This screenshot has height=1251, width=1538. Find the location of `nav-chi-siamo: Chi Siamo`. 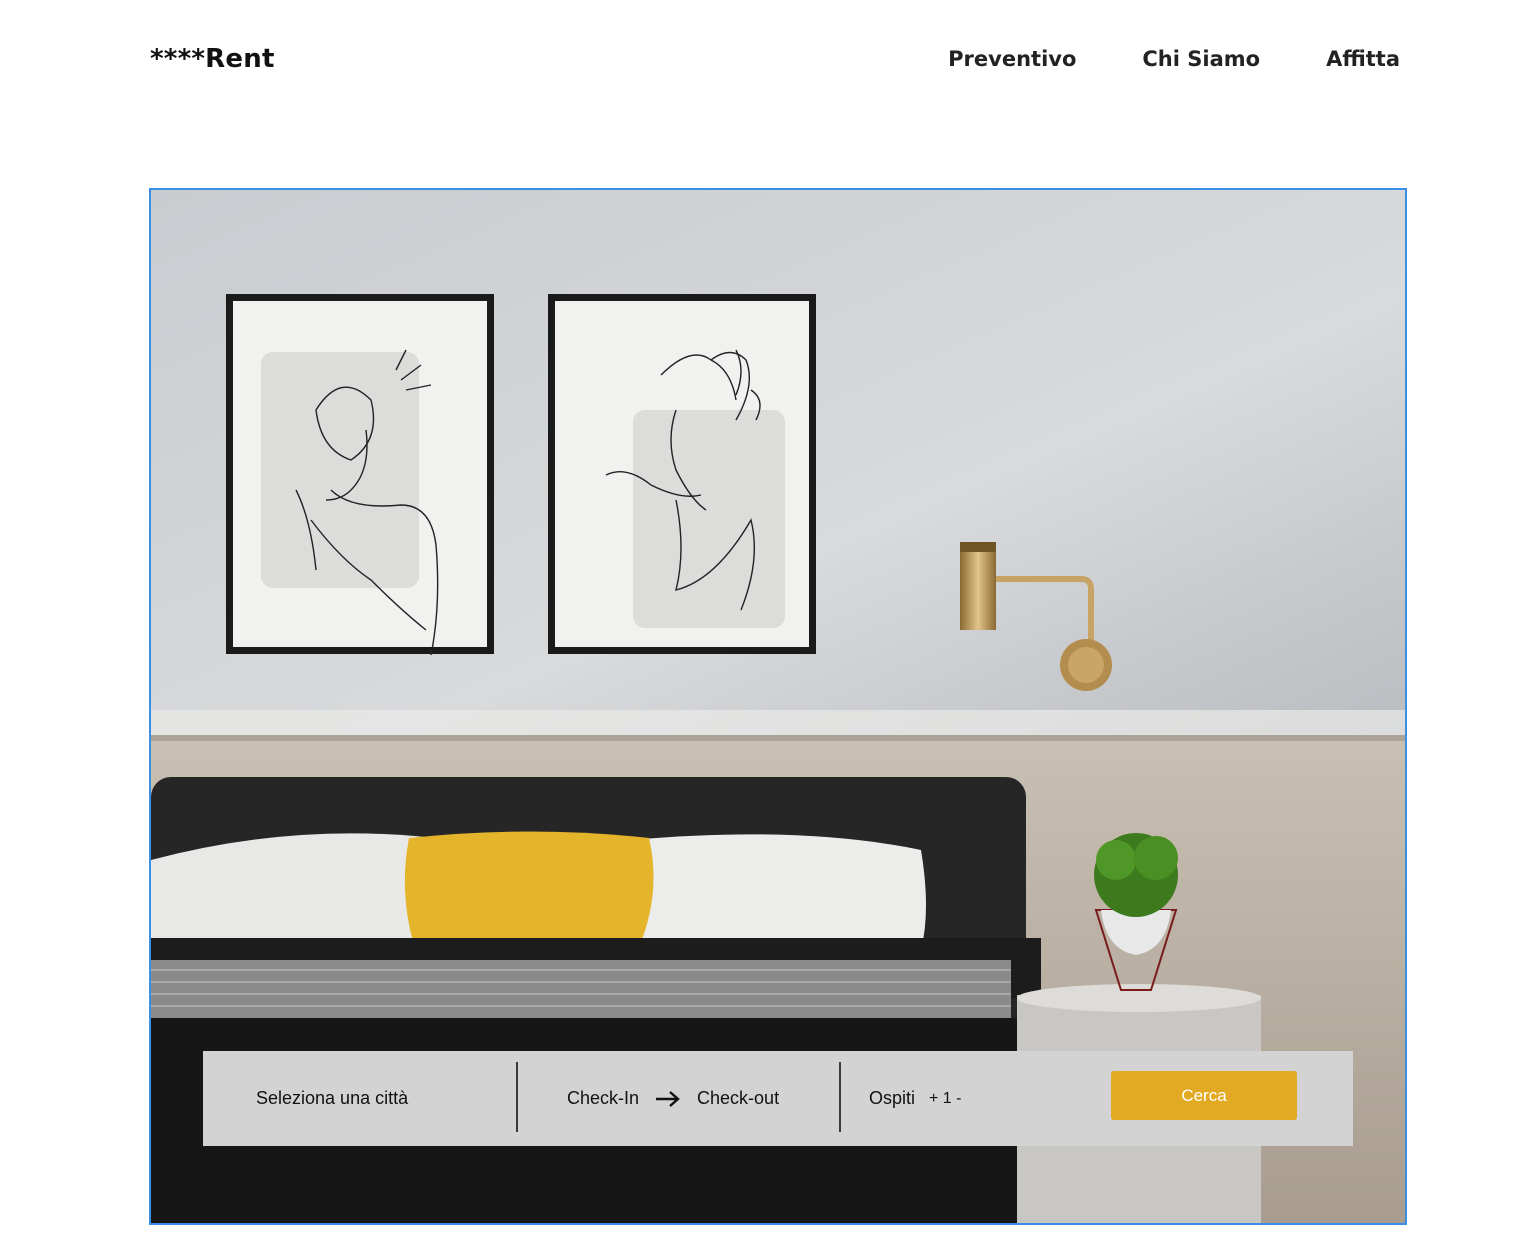

nav-chi-siamo: Chi Siamo is located at coordinates (1201, 59).